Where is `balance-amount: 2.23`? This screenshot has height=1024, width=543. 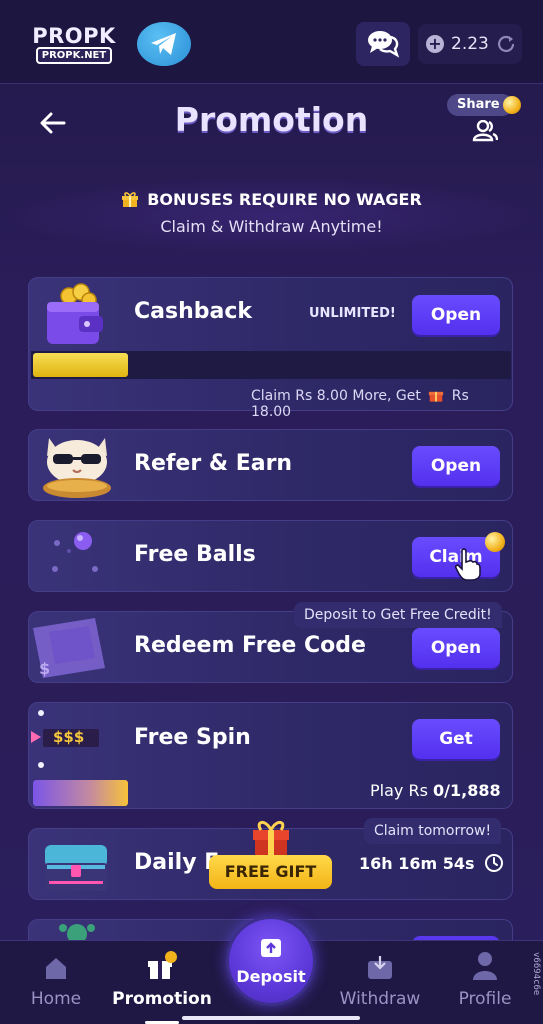
balance-amount: 2.23 is located at coordinates (470, 44).